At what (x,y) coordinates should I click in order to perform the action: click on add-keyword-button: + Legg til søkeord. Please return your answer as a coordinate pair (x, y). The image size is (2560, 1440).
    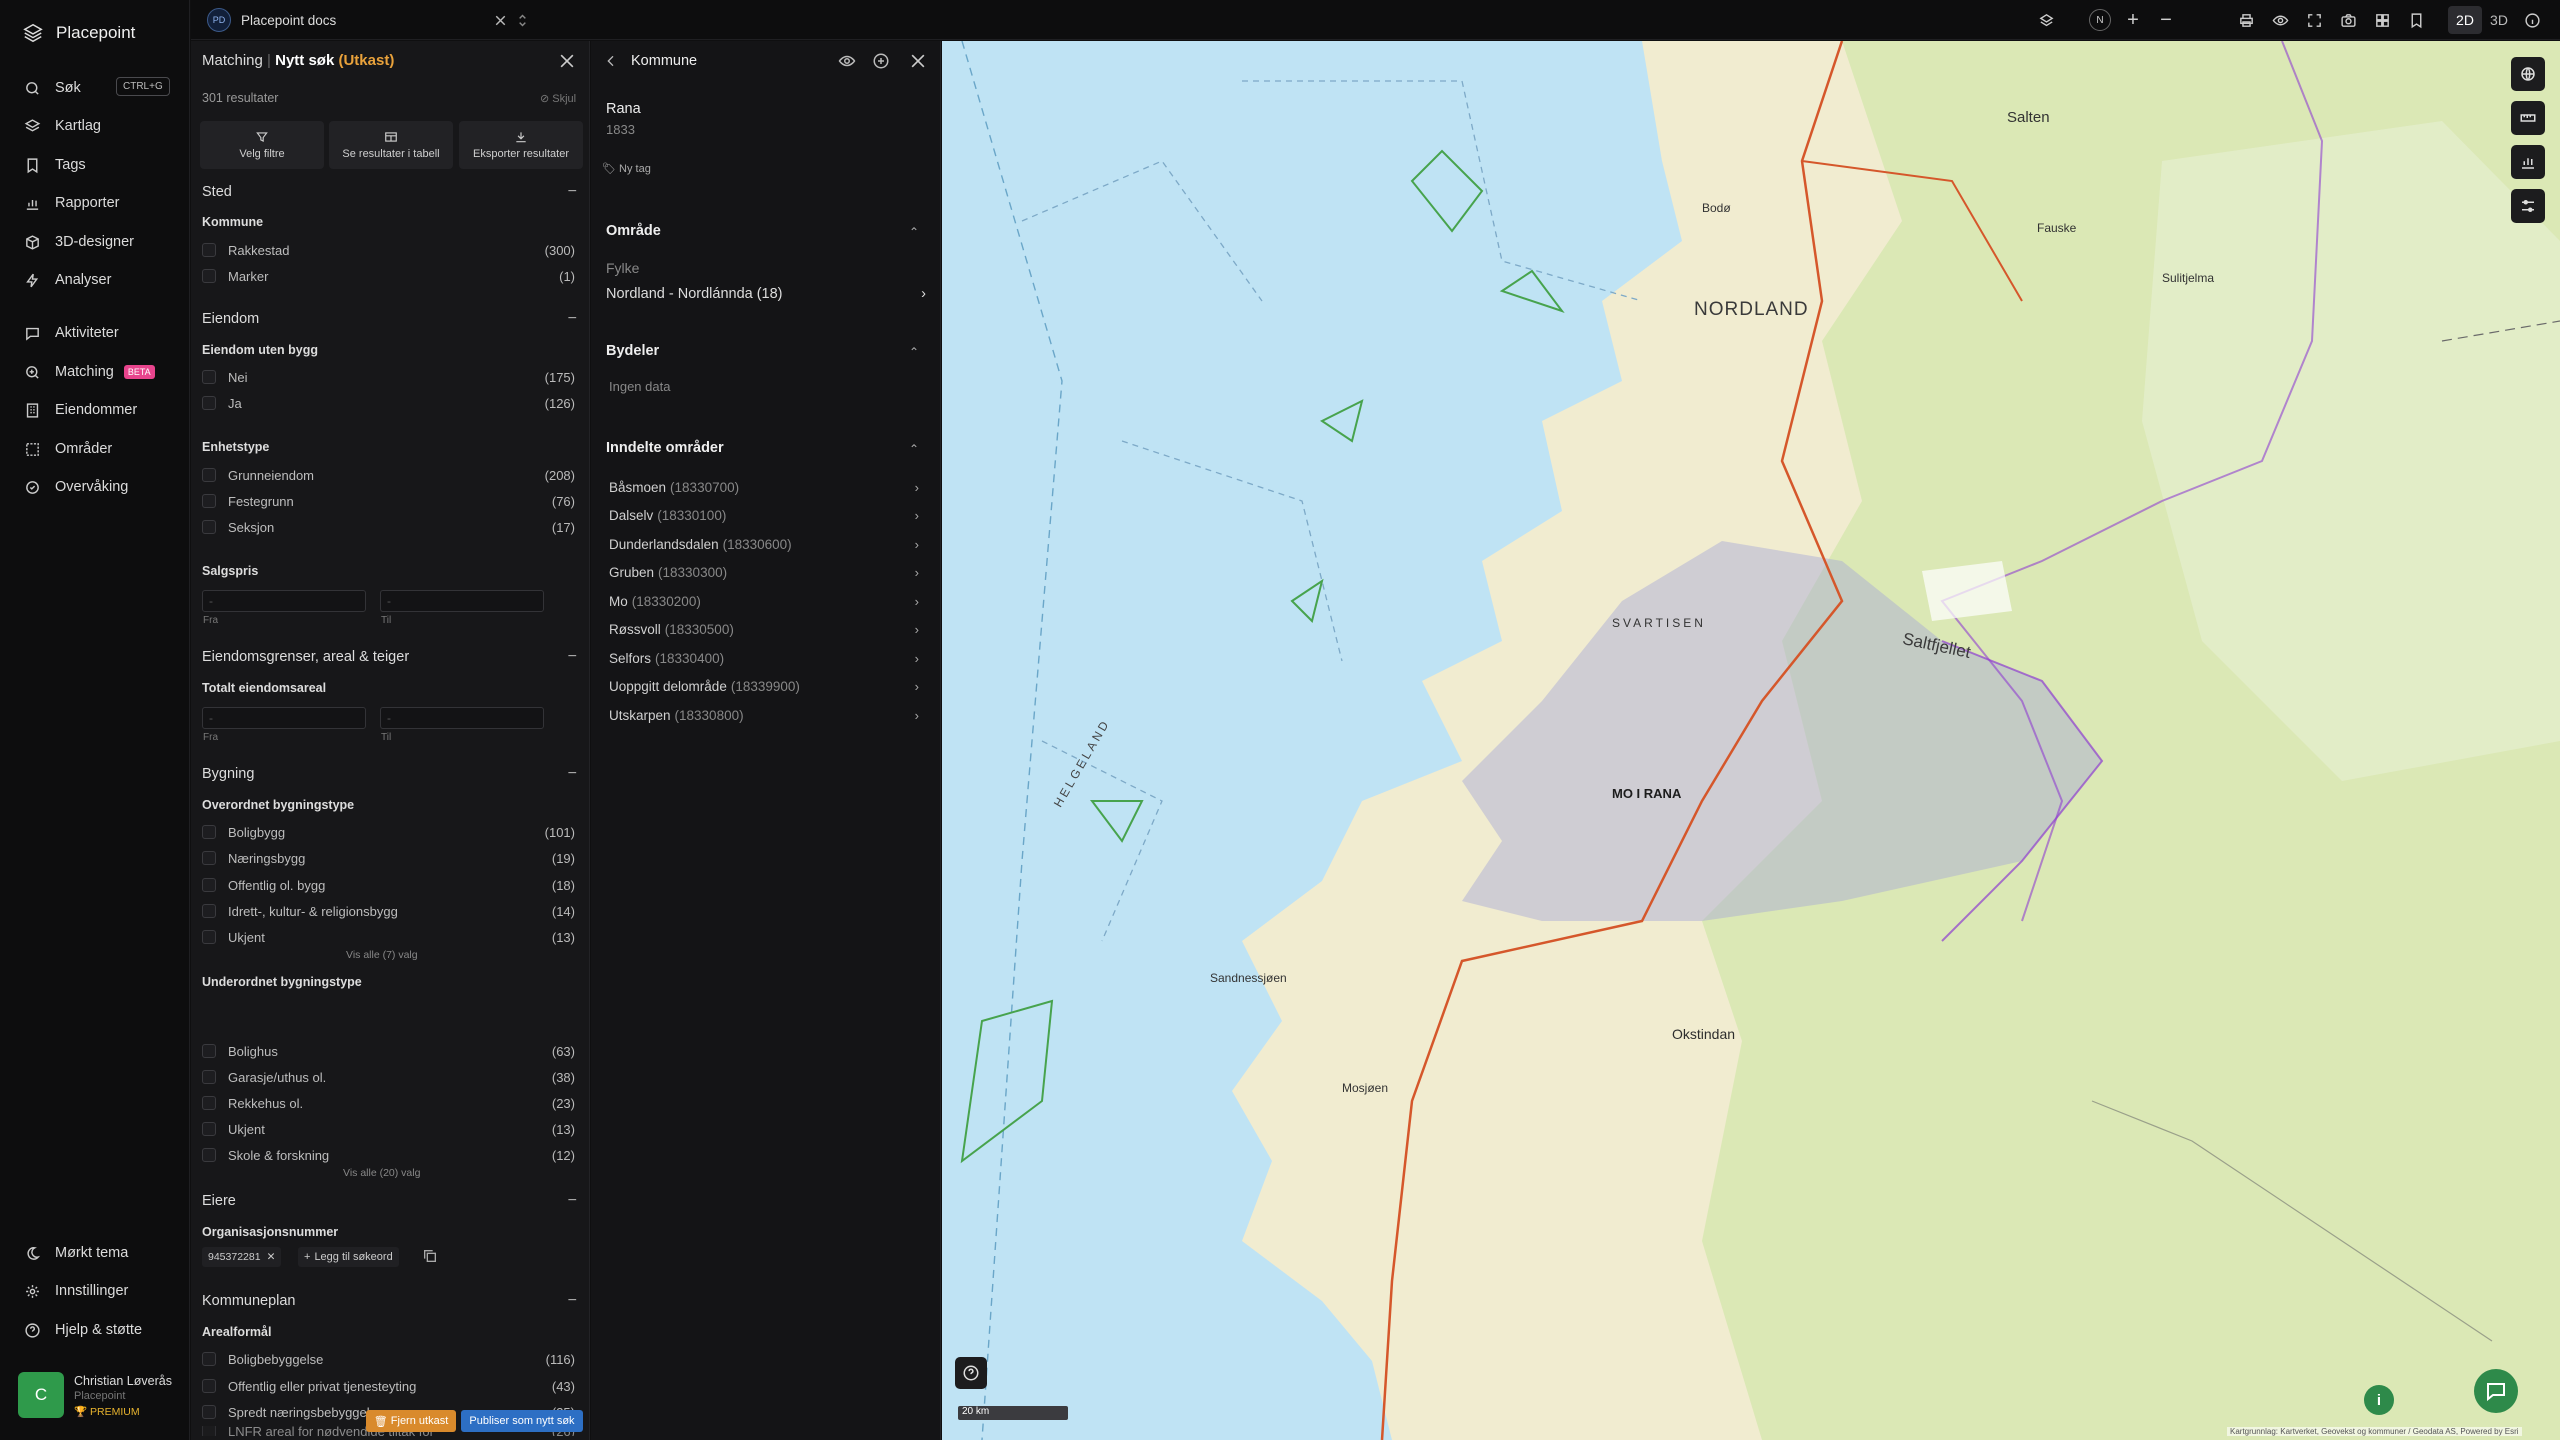
    Looking at the image, I should click on (348, 1257).